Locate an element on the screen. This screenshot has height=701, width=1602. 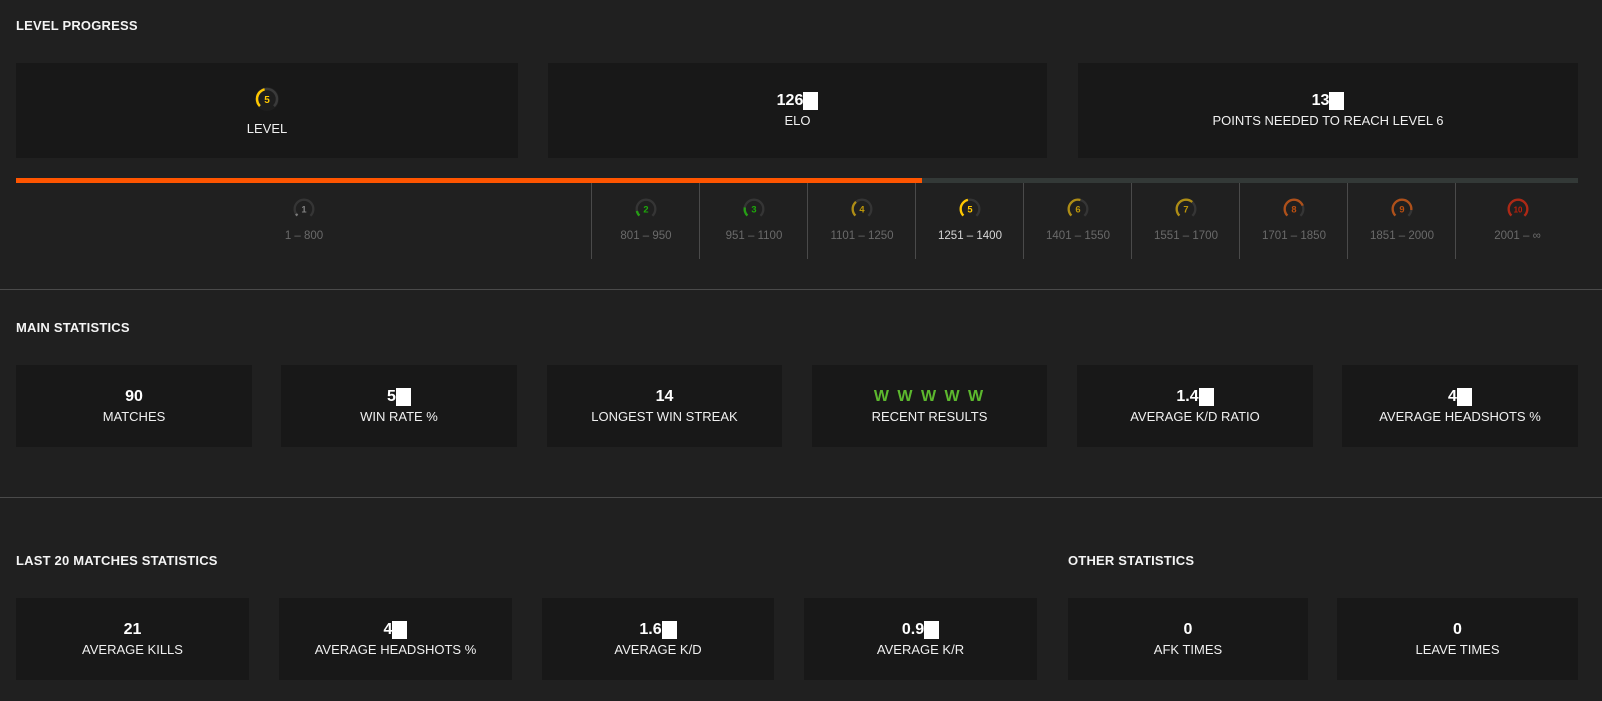
level-range-label: 1401 – 1550 is located at coordinates (1078, 236).